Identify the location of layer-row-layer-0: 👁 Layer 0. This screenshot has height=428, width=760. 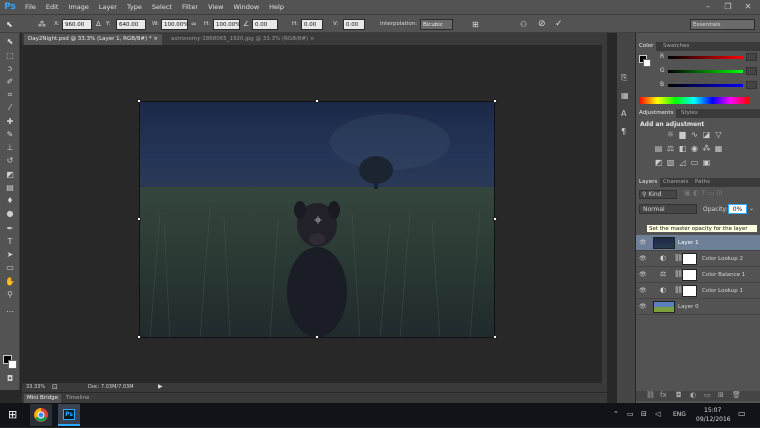
(698, 307).